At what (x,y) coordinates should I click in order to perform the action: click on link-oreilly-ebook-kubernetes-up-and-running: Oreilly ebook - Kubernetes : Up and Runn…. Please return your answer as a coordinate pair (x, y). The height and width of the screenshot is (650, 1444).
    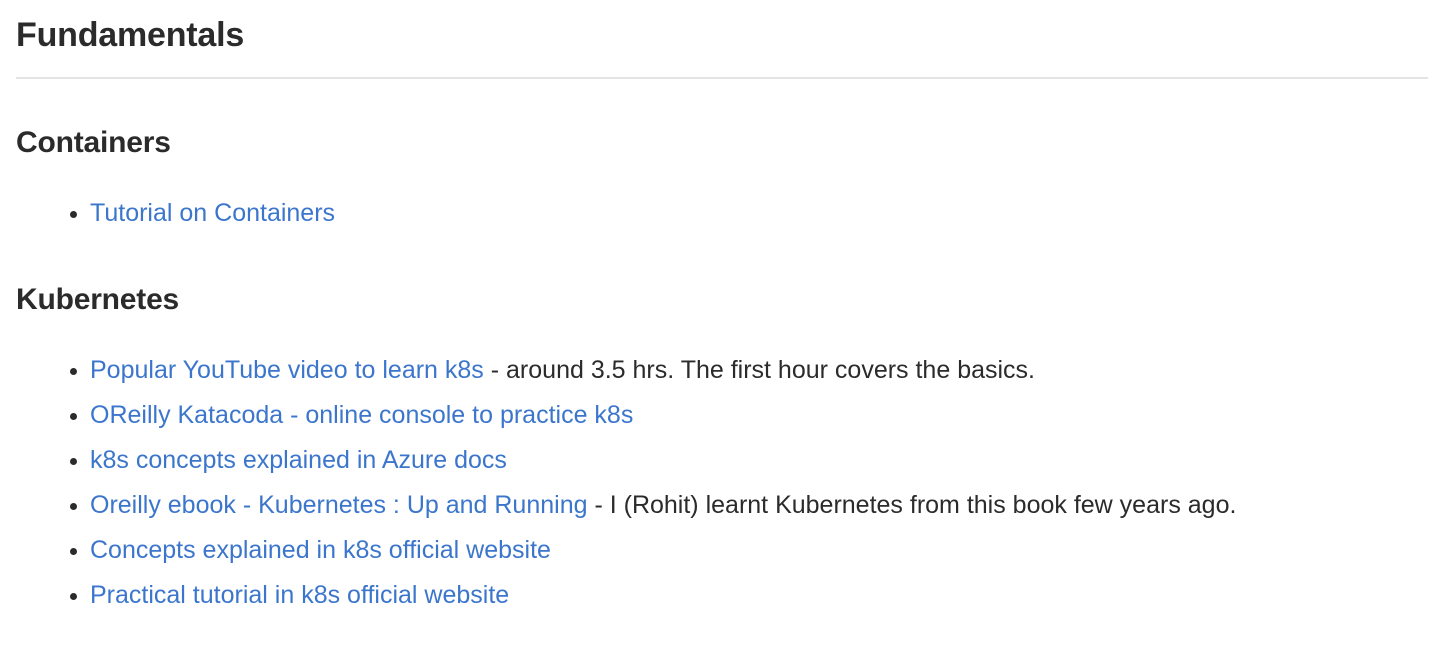
    Looking at the image, I should click on (339, 505).